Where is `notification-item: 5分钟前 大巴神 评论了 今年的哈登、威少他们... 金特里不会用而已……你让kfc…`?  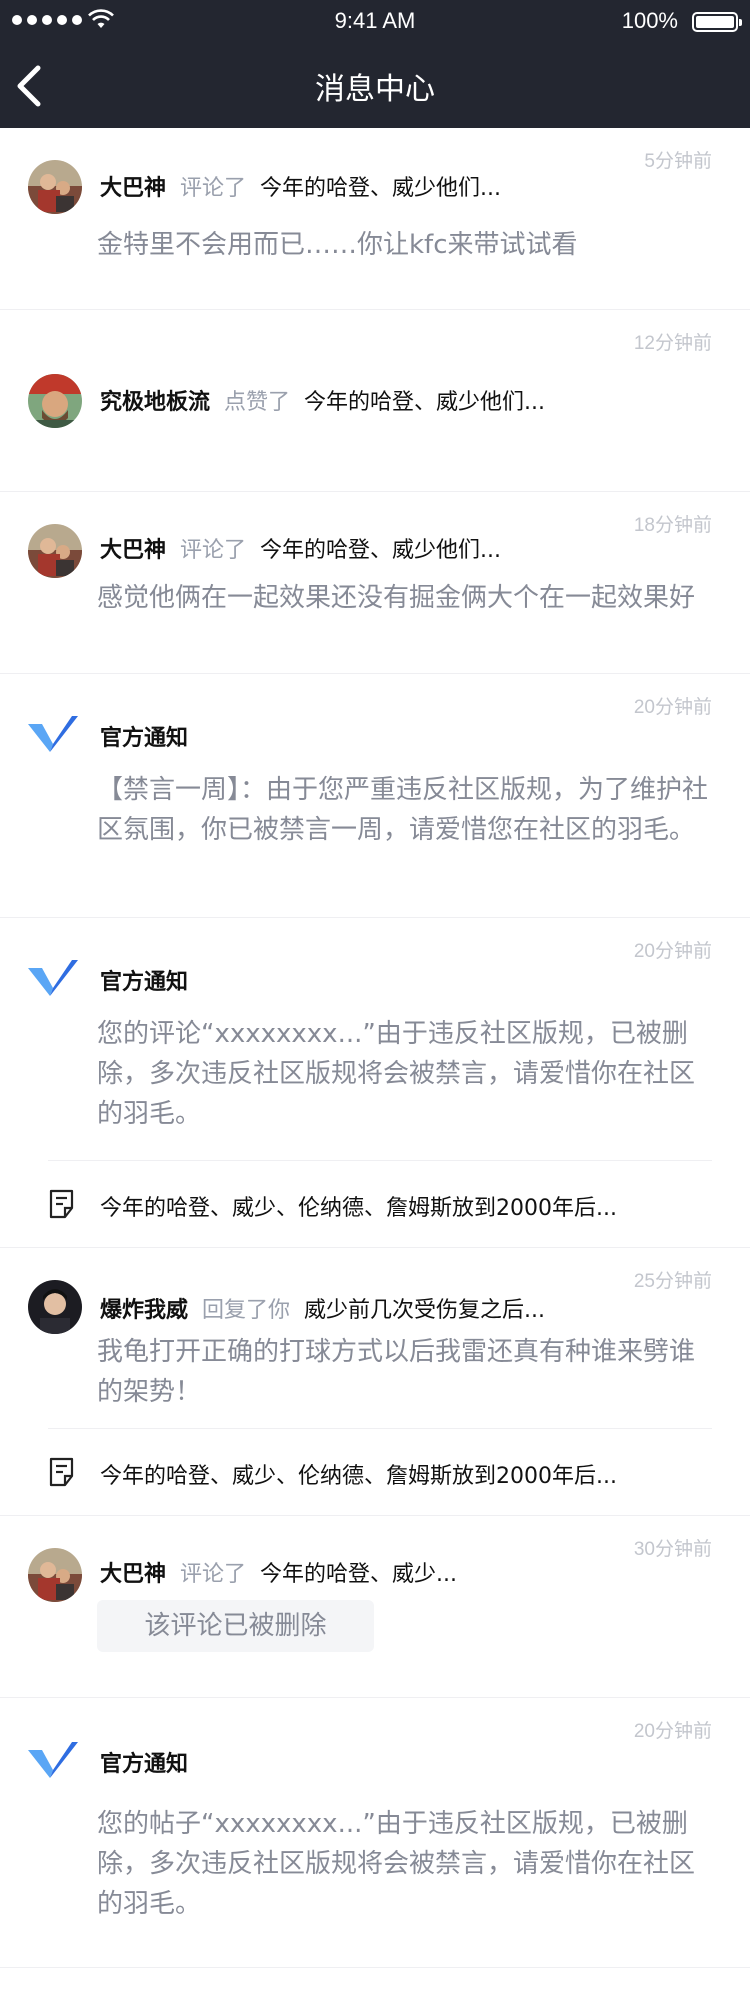
notification-item: 5分钟前 大巴神 评论了 今年的哈登、威少他们... 金特里不会用而已……你让kfc… is located at coordinates (375, 219).